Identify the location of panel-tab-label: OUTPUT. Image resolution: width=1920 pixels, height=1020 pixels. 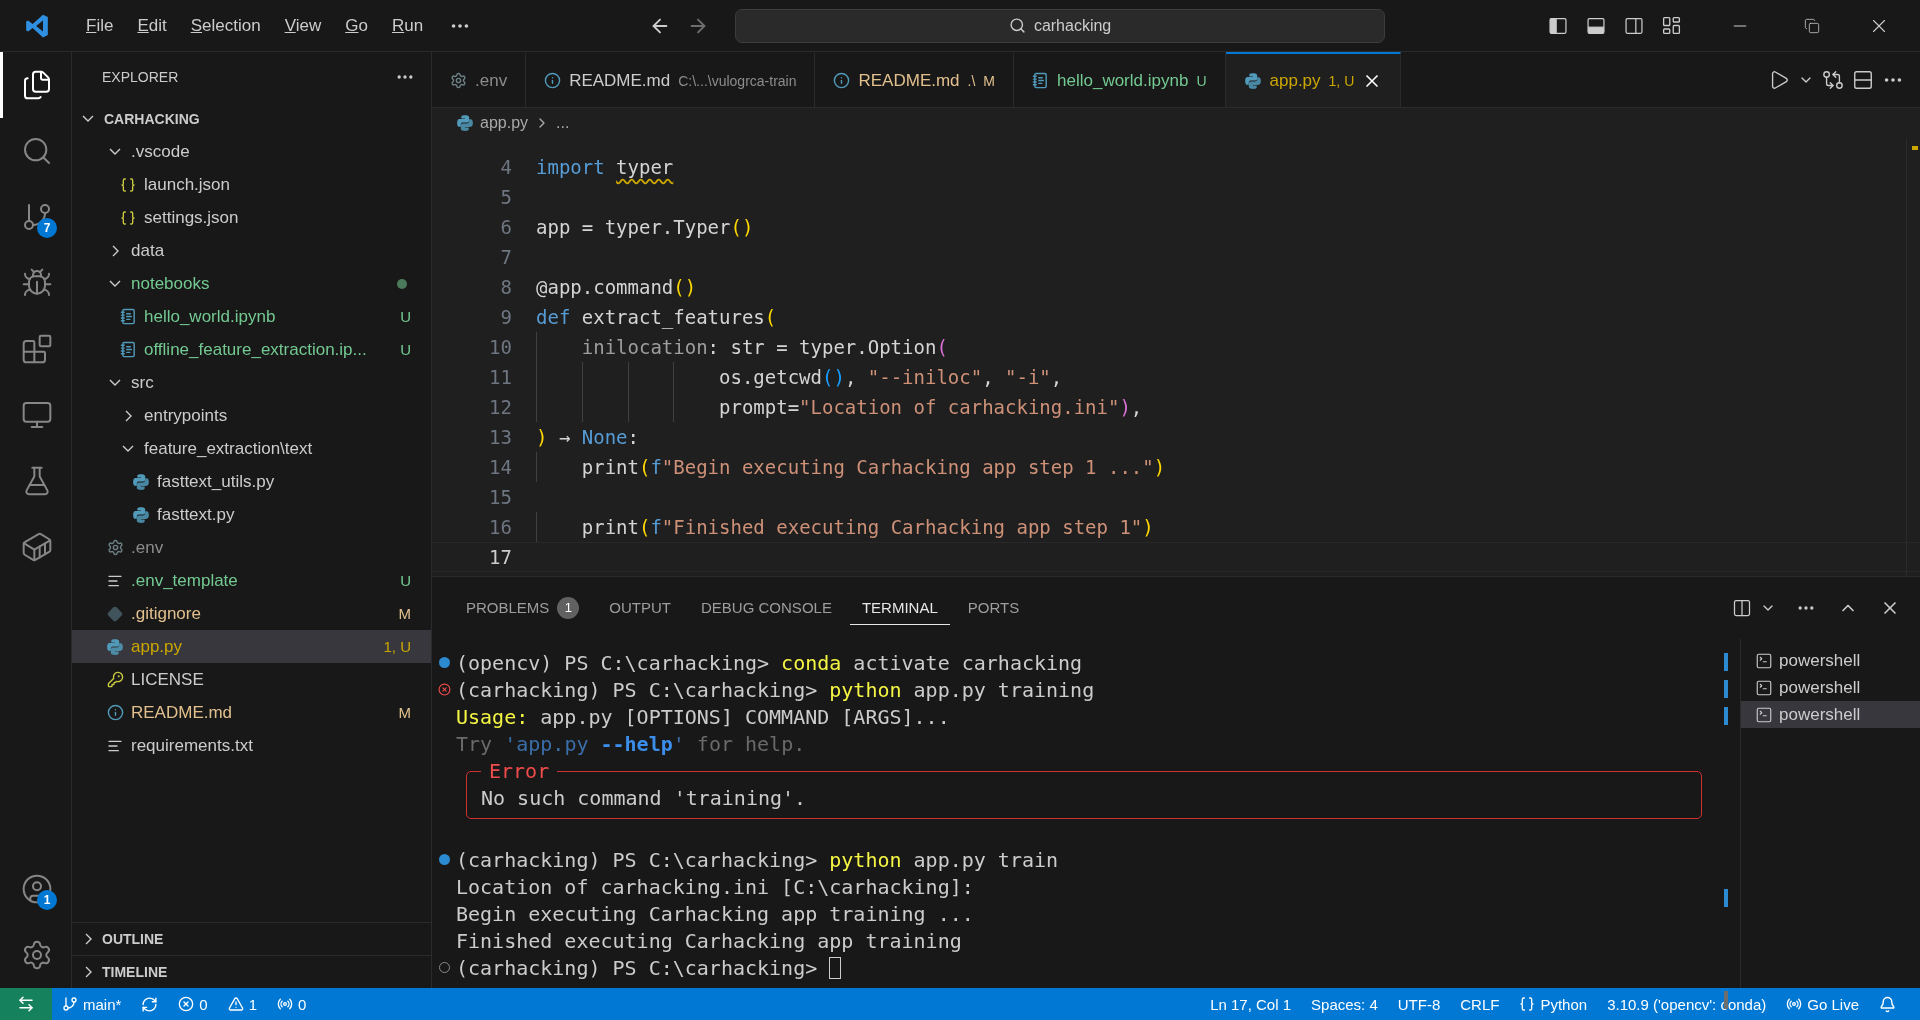
(640, 607).